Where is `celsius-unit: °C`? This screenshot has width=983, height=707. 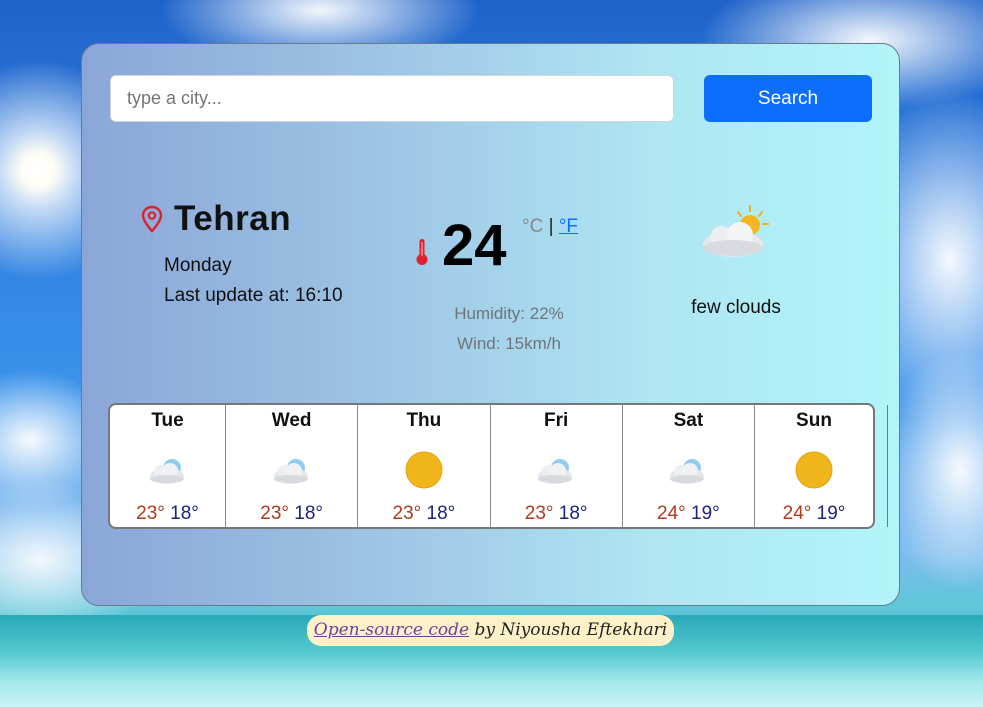
celsius-unit: °C is located at coordinates (533, 226).